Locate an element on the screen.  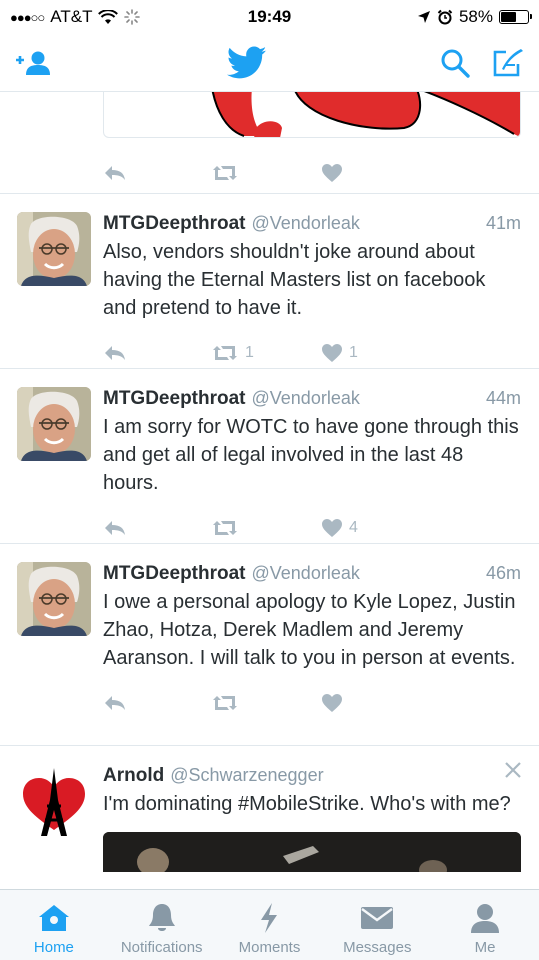
tweet-header: MTGDeepthroat @Vendorleak 44m is located at coordinates (312, 398).